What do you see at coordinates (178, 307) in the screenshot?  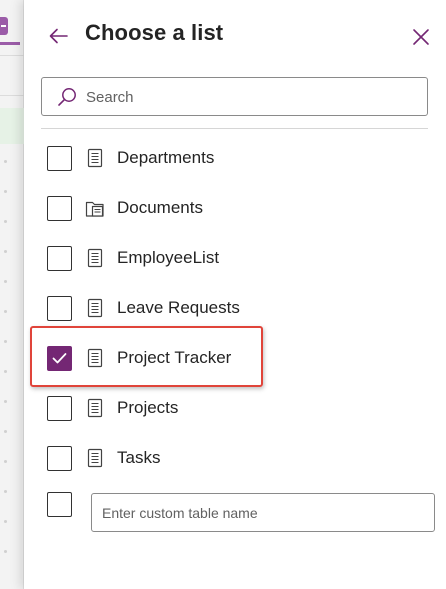 I see `list-item-label: Leave Requests` at bounding box center [178, 307].